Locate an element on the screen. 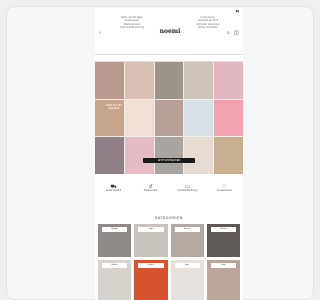  usp-label: Rückversand is located at coordinates (150, 191).